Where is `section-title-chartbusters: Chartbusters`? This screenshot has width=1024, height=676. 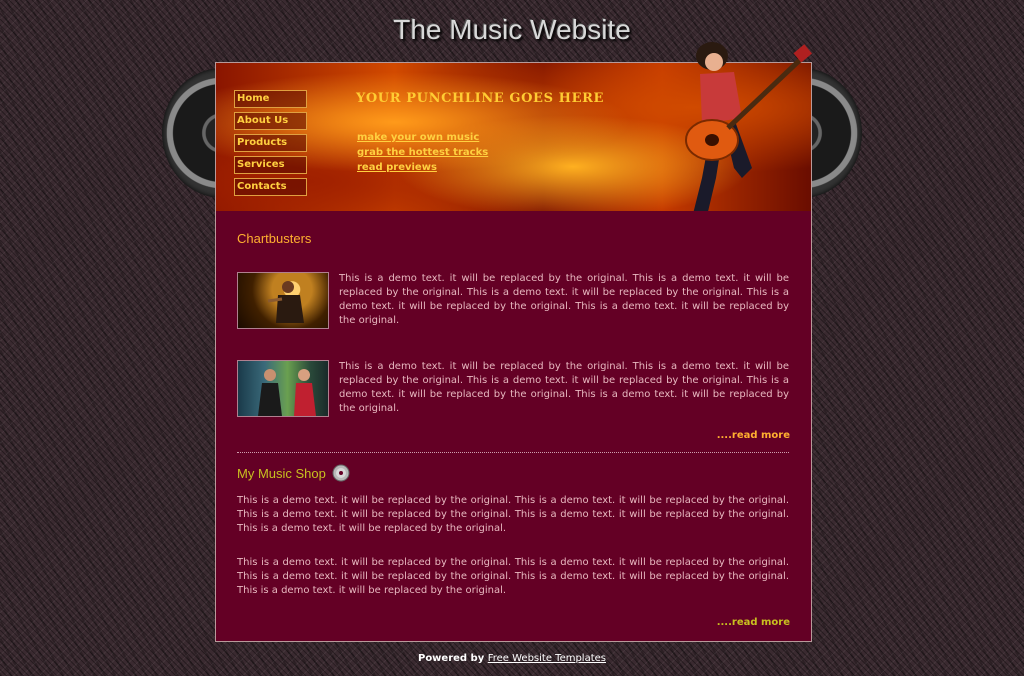 section-title-chartbusters: Chartbusters is located at coordinates (274, 238).